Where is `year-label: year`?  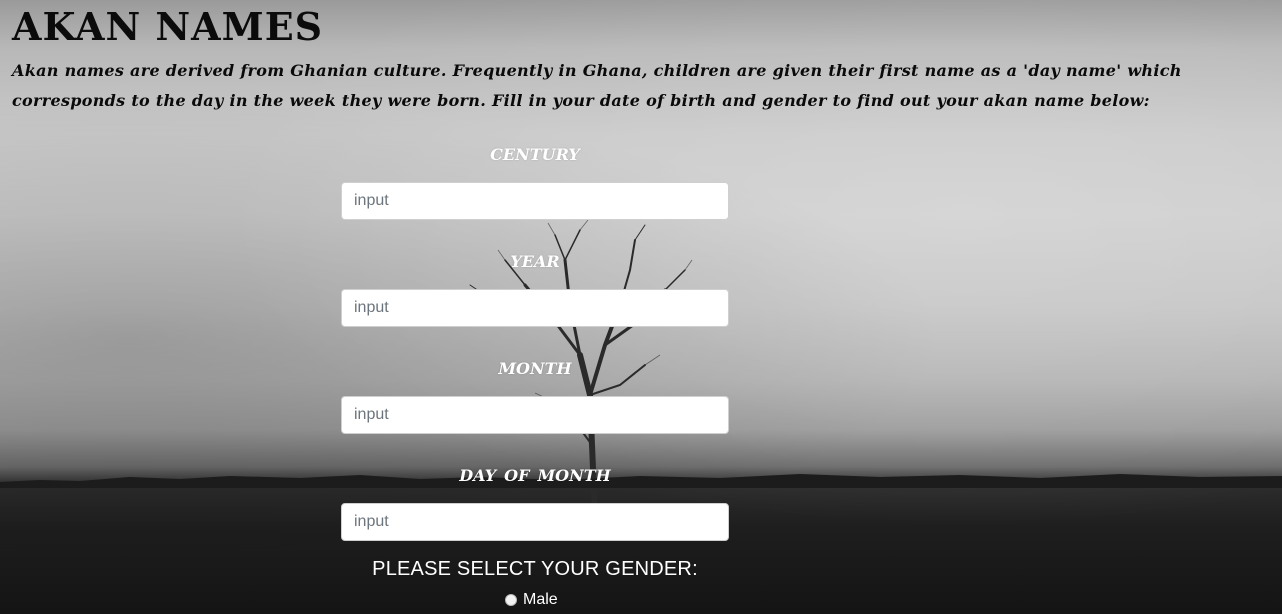
year-label: year is located at coordinates (535, 259).